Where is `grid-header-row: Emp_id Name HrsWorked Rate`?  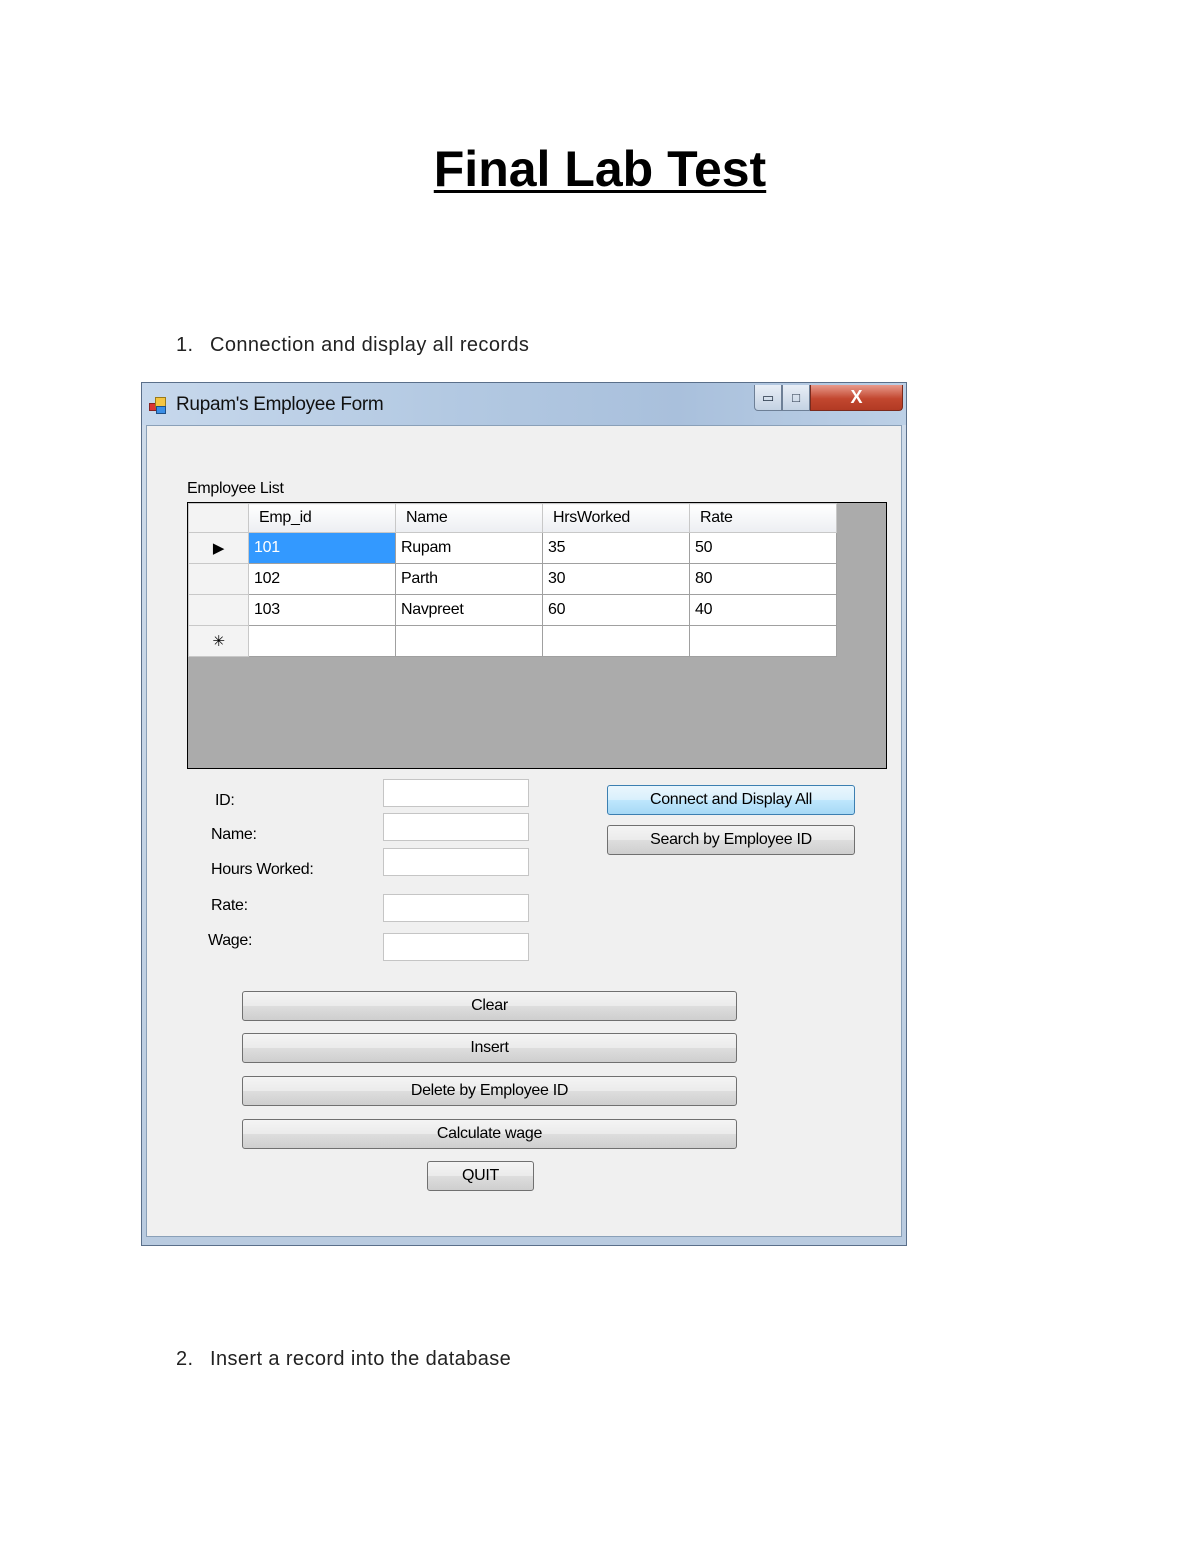 grid-header-row: Emp_id Name HrsWorked Rate is located at coordinates (512, 518).